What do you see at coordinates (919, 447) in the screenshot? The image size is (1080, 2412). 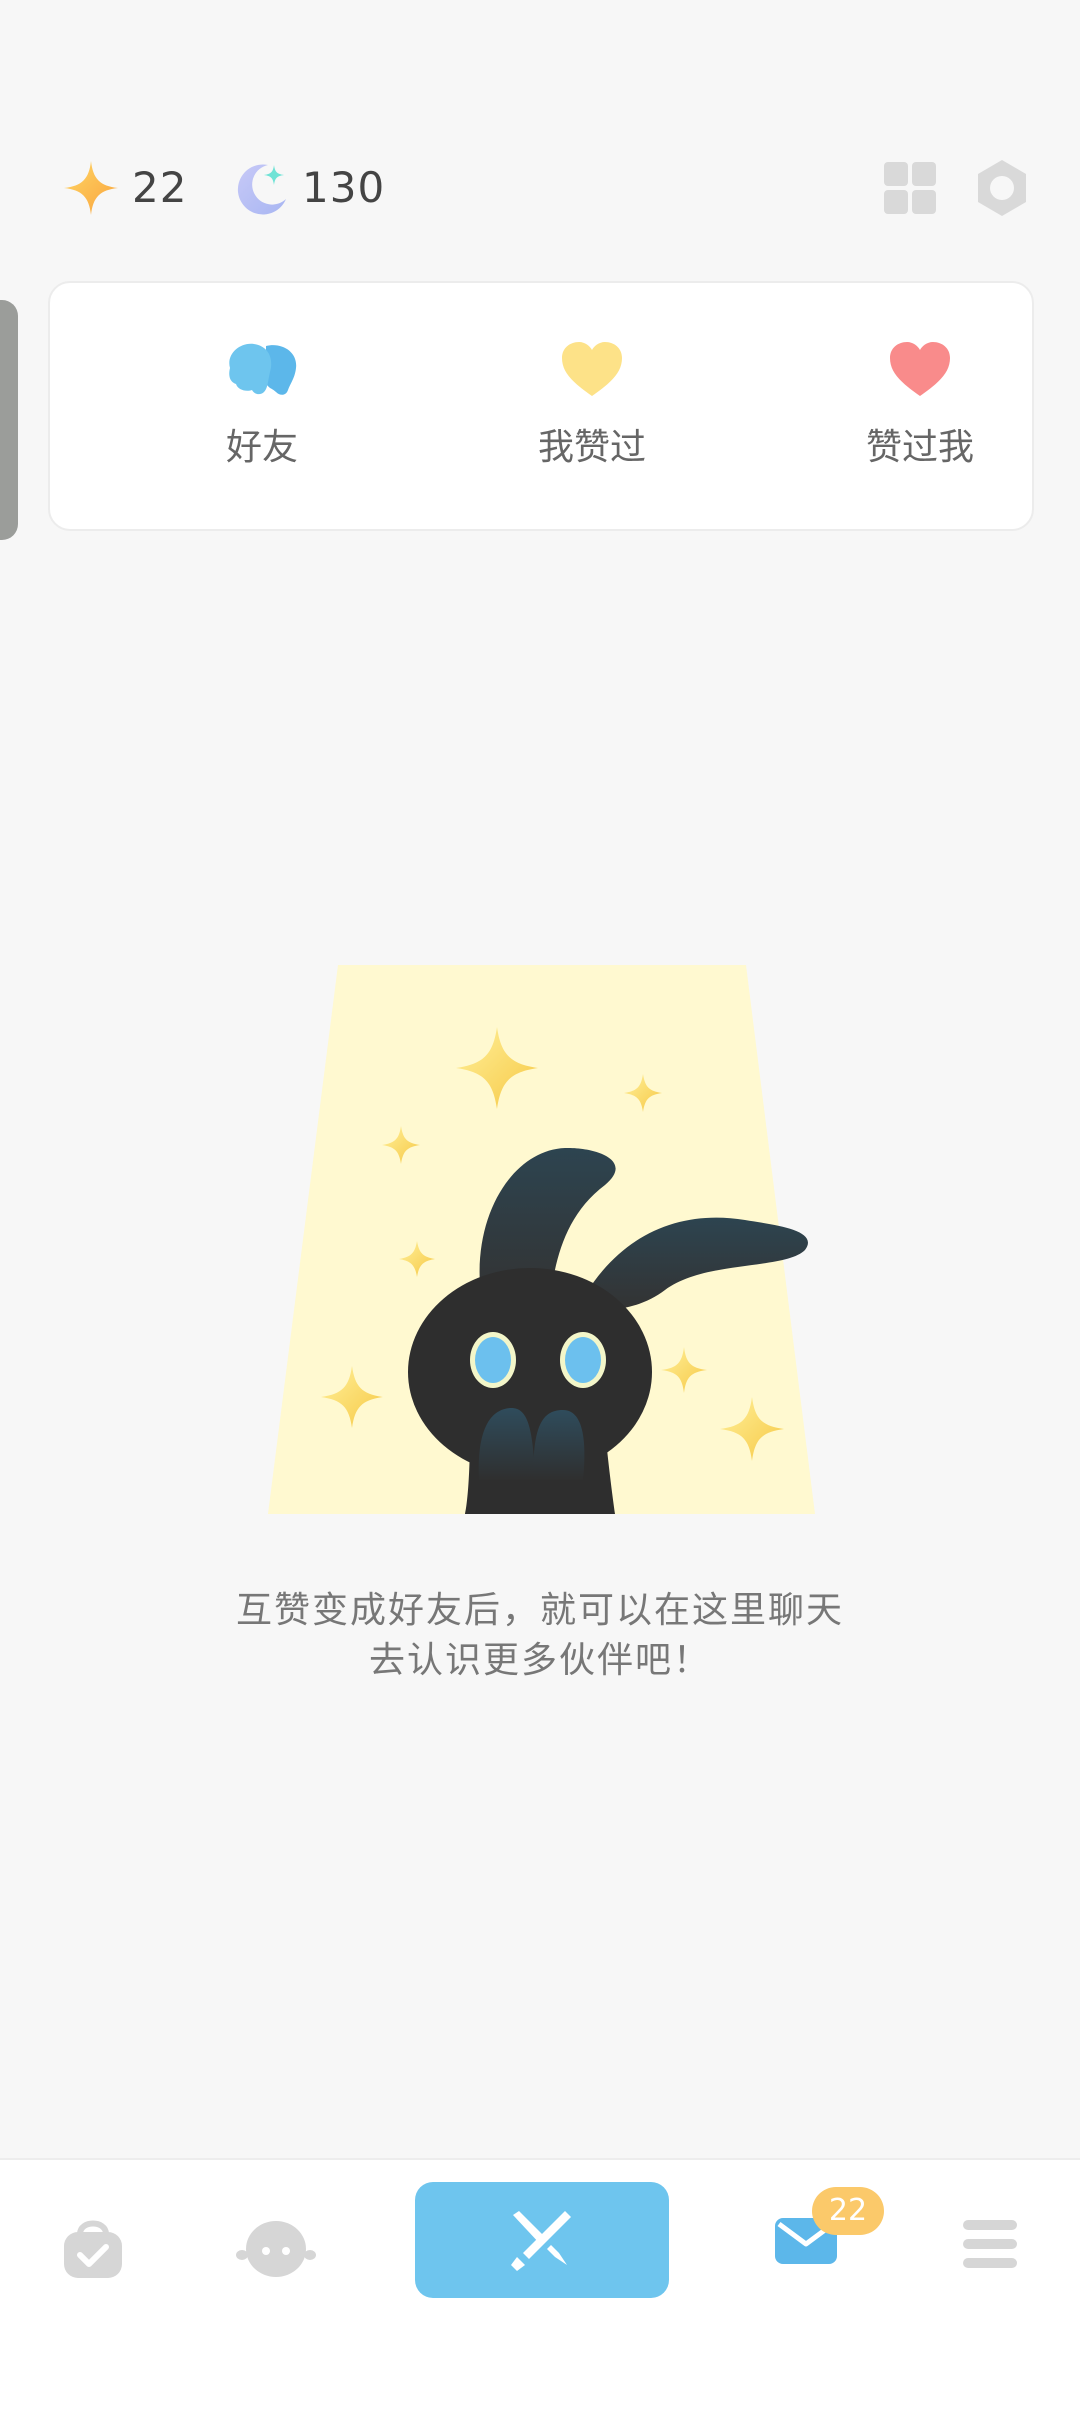 I see `tab-likers-label: 赞过我` at bounding box center [919, 447].